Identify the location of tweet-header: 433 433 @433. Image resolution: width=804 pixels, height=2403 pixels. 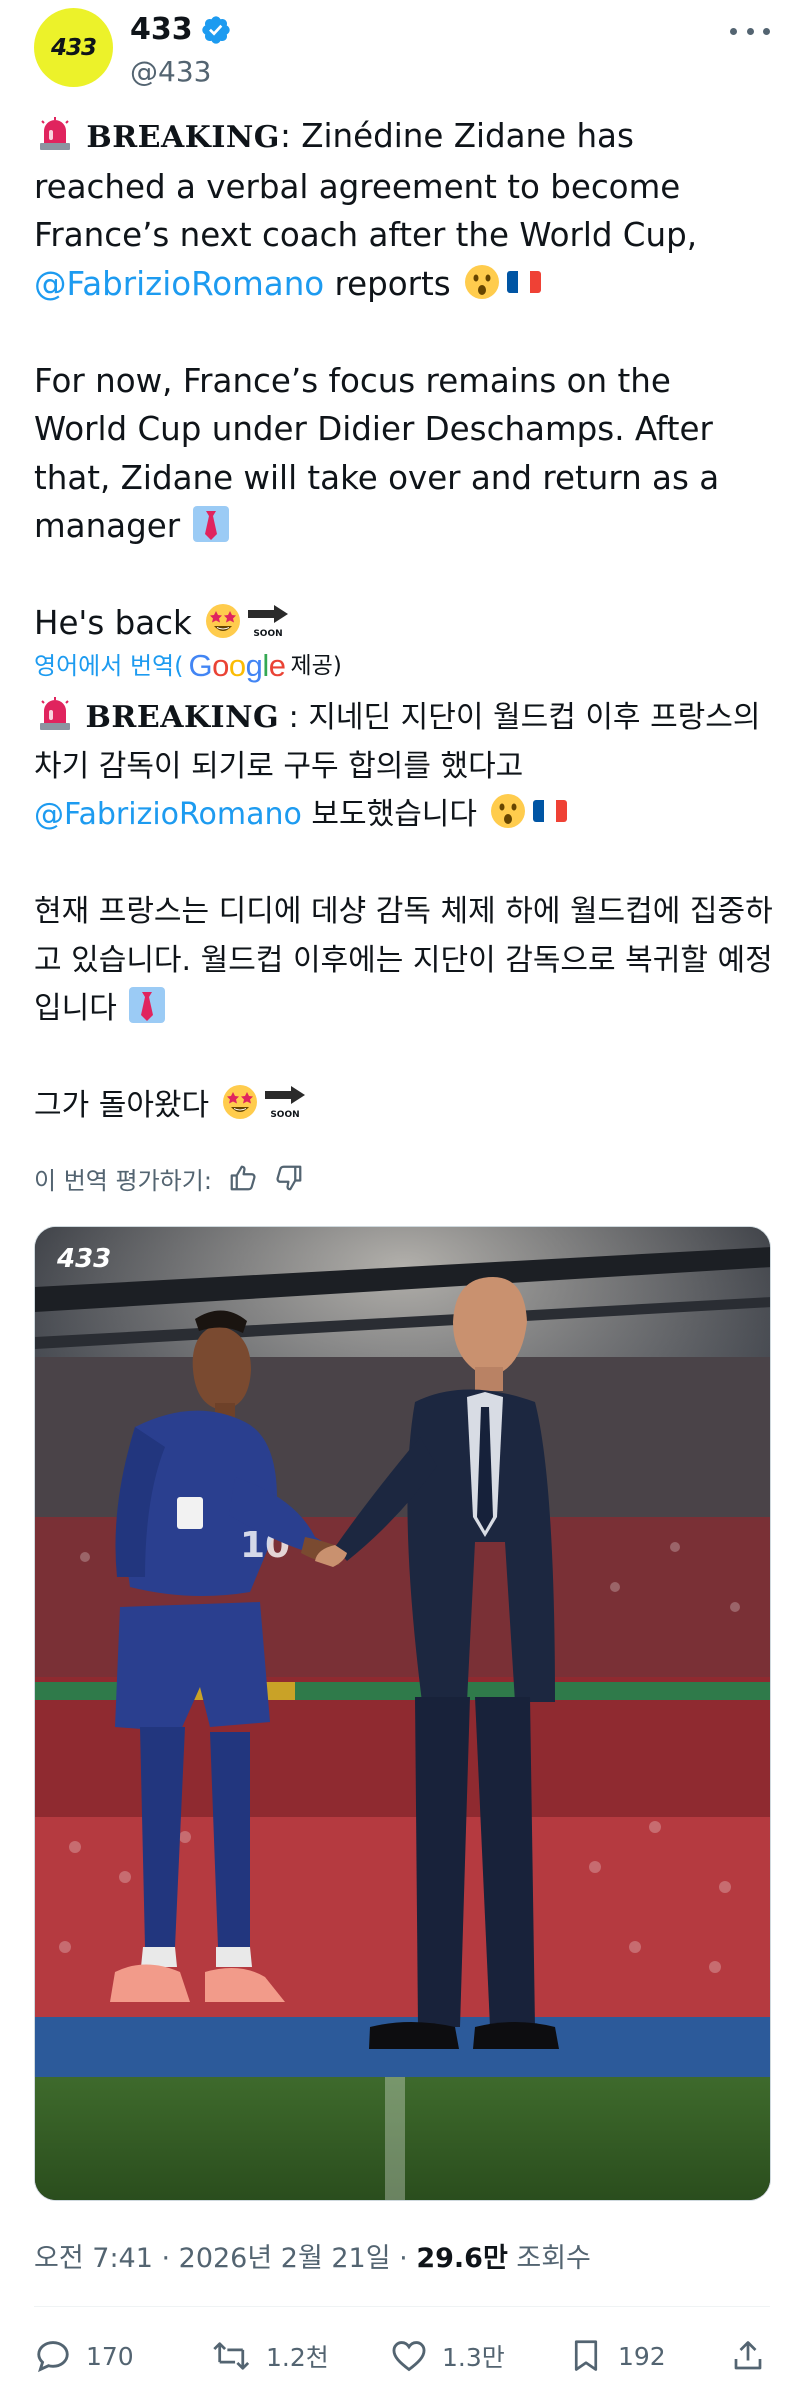
(404, 48).